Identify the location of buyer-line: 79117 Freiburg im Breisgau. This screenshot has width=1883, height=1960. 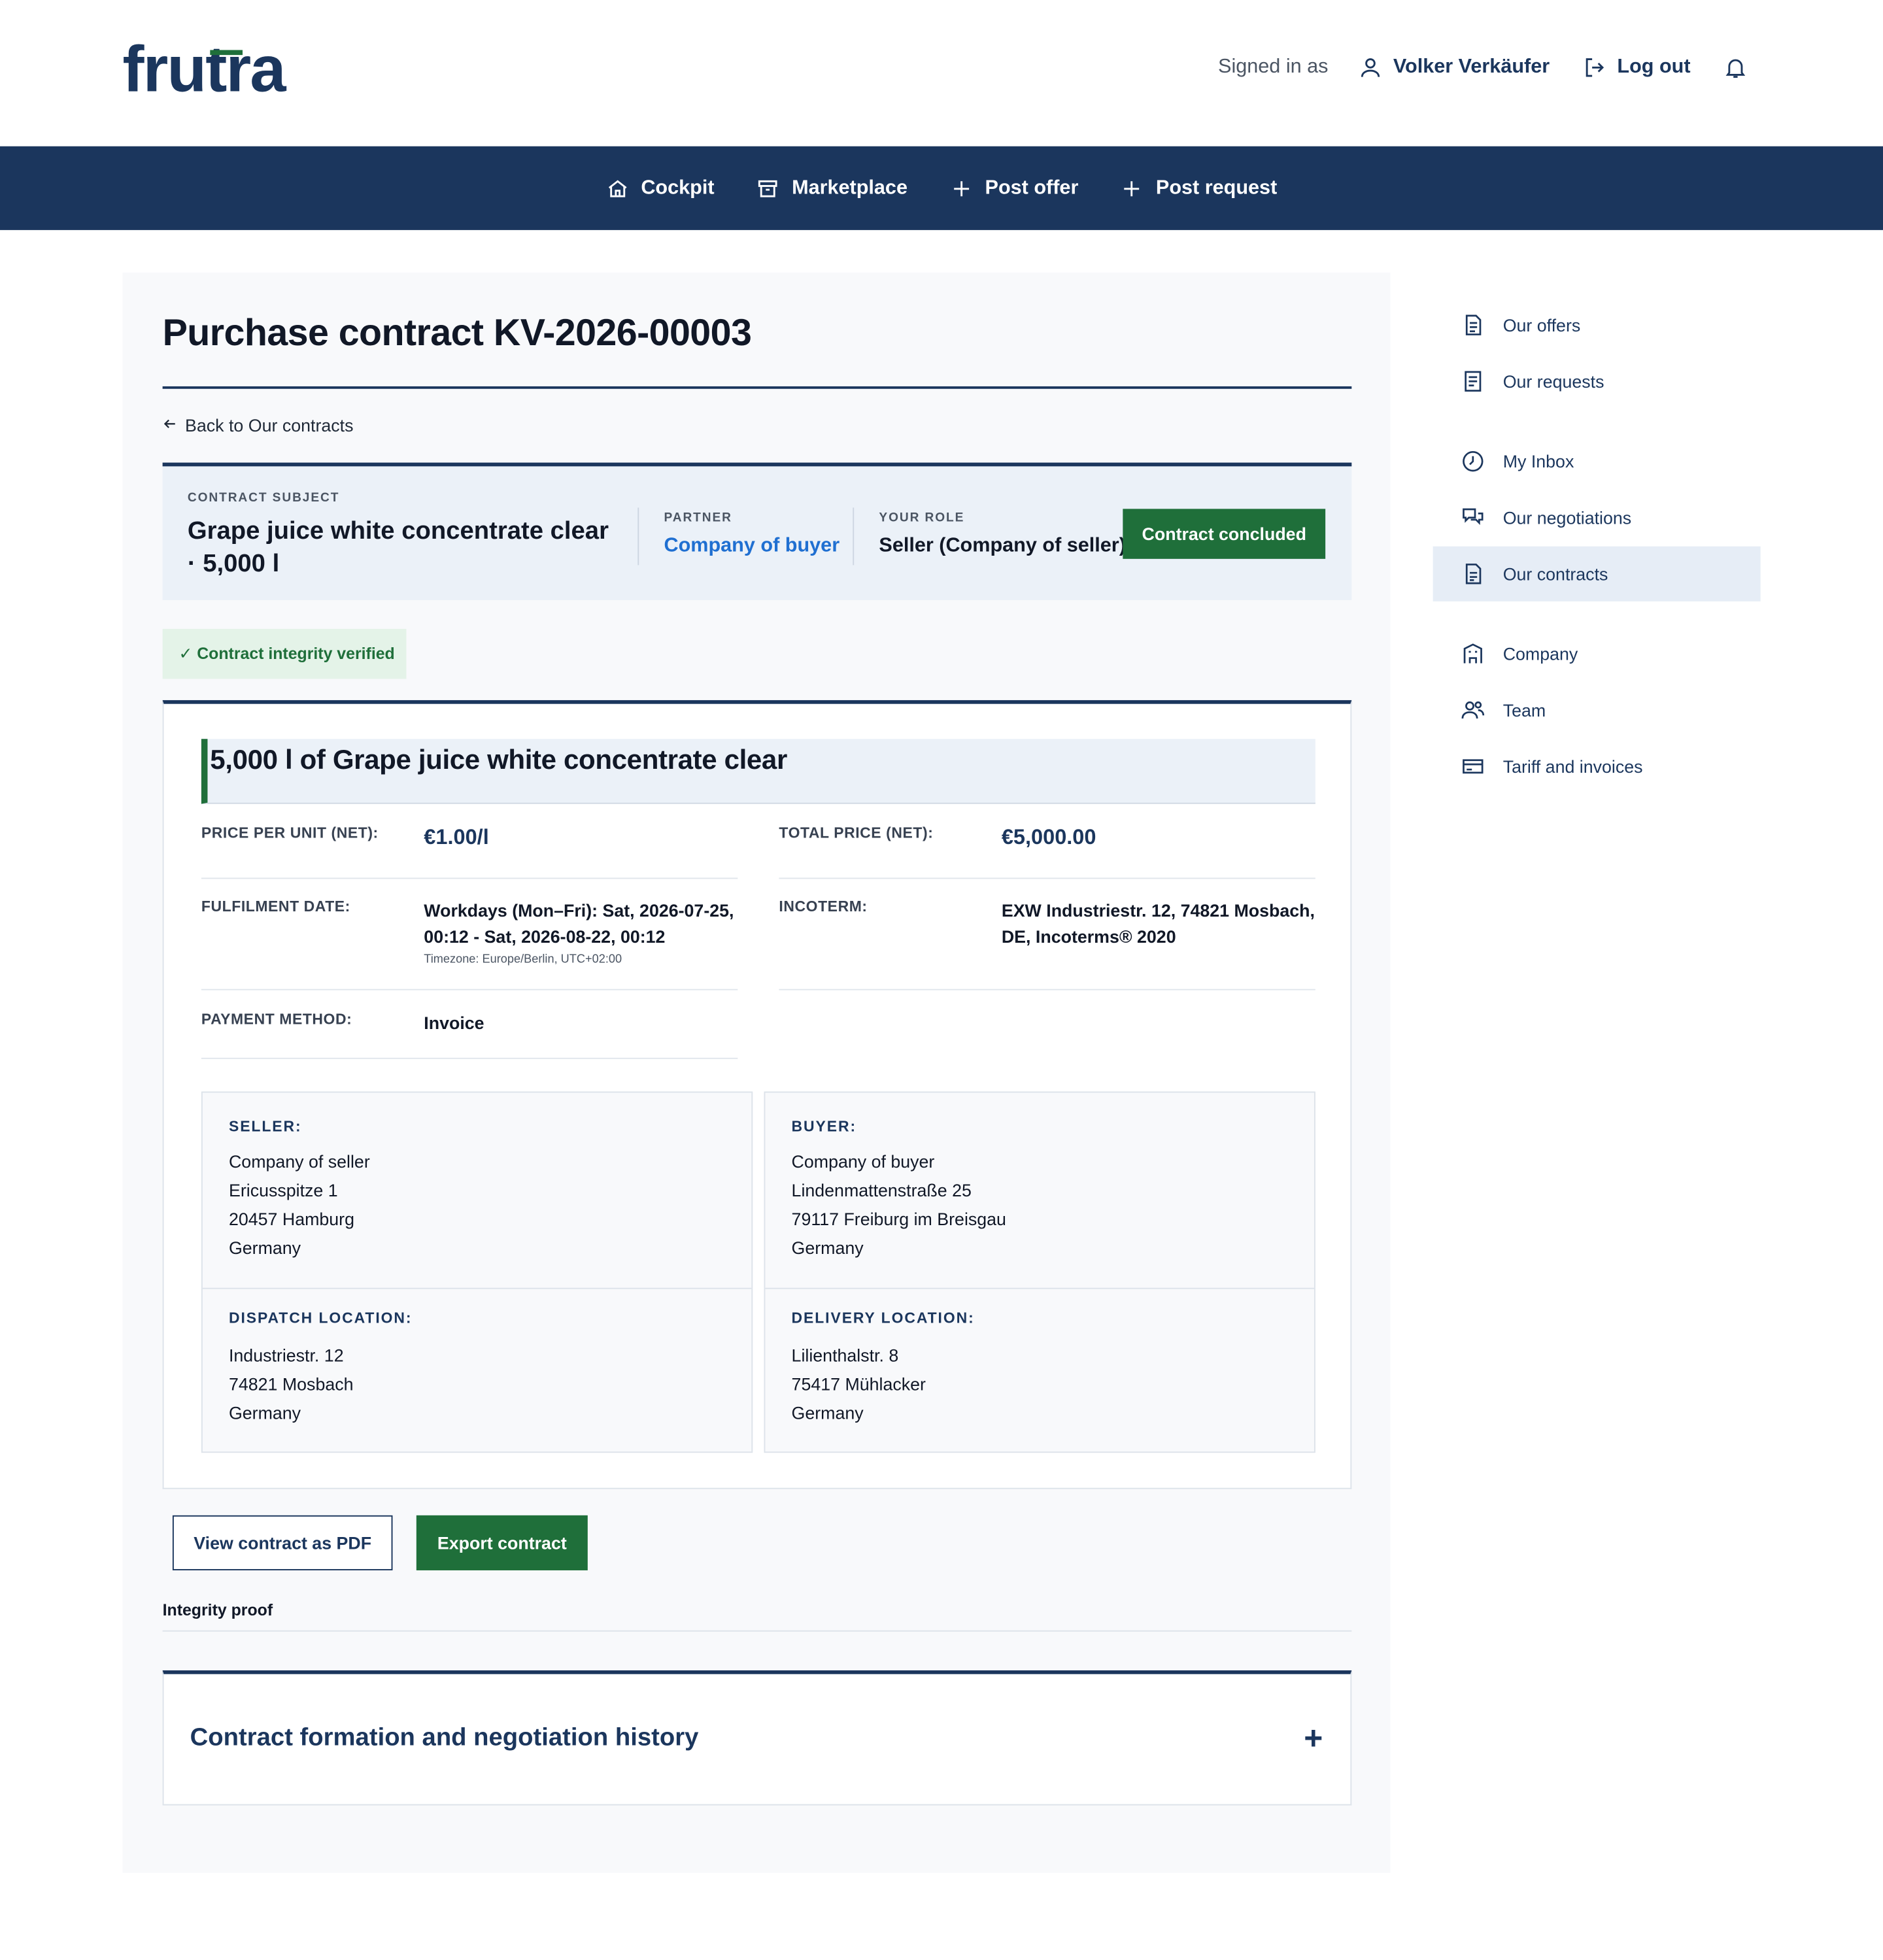
(898, 1219).